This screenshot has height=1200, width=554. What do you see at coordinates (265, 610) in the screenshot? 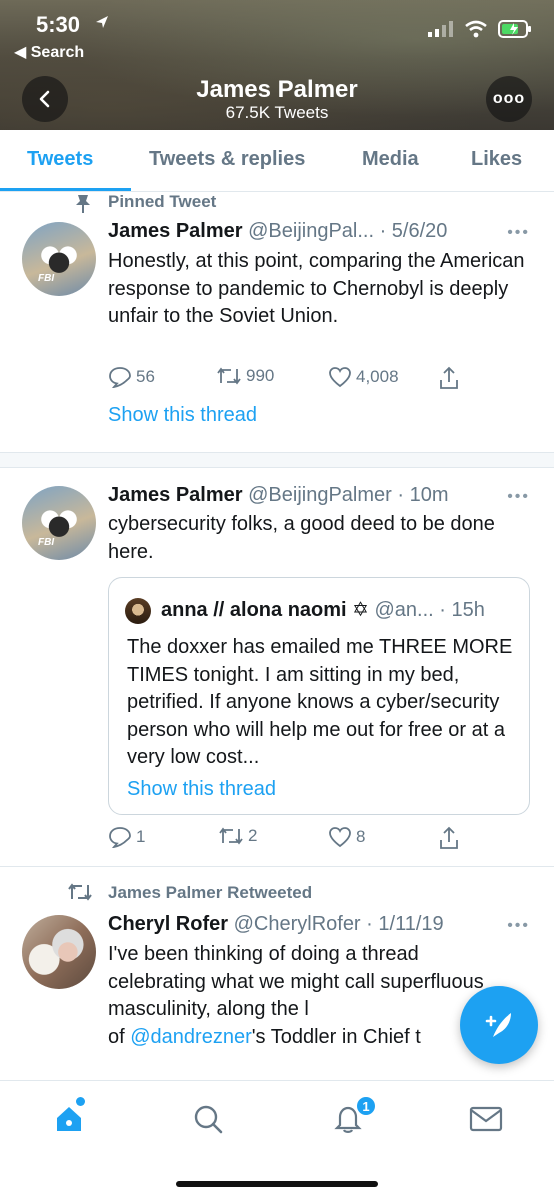
I see `quoted-author-name: anna // alona naomi ✡` at bounding box center [265, 610].